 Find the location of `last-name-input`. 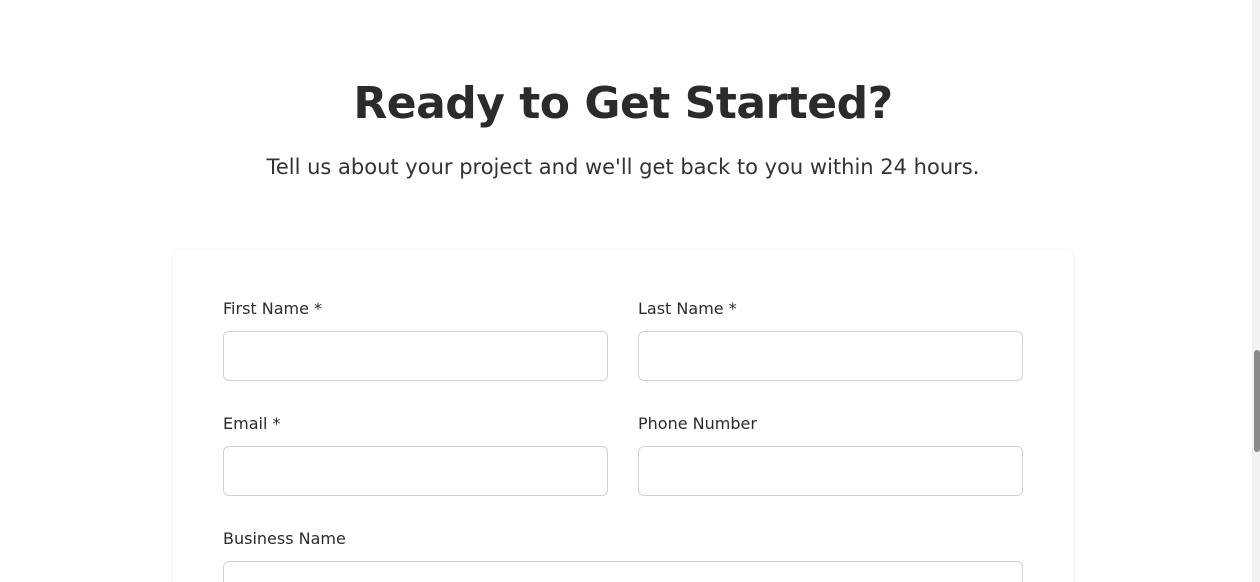

last-name-input is located at coordinates (830, 356).